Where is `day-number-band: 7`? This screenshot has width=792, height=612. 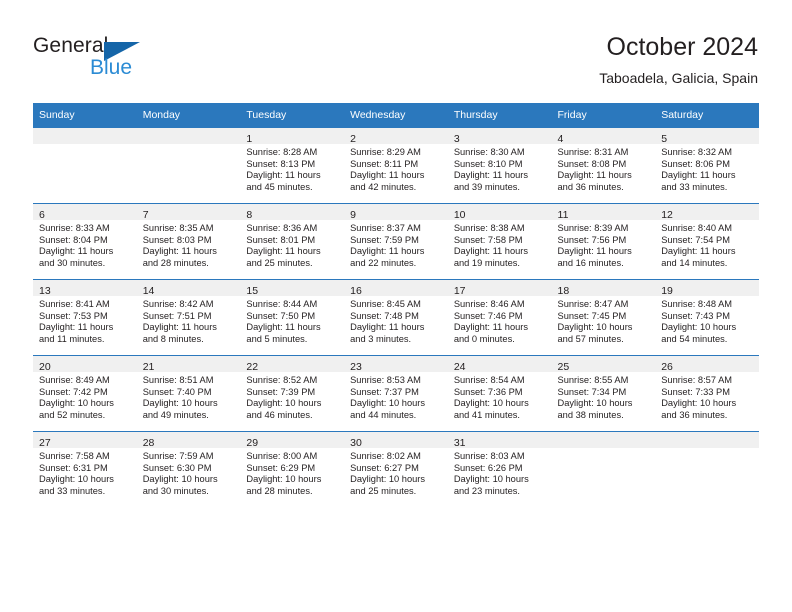 day-number-band: 7 is located at coordinates (188, 212).